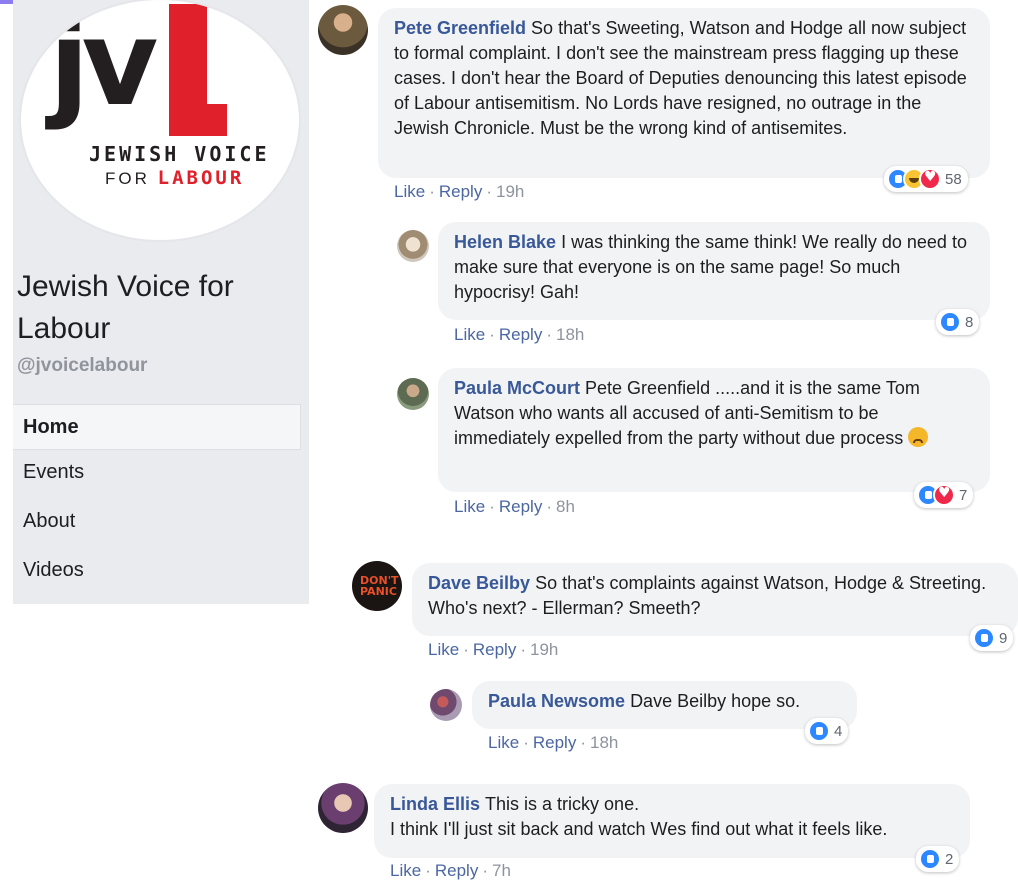  Describe the element at coordinates (157, 523) in the screenshot. I see `nav-item-about: About` at that location.